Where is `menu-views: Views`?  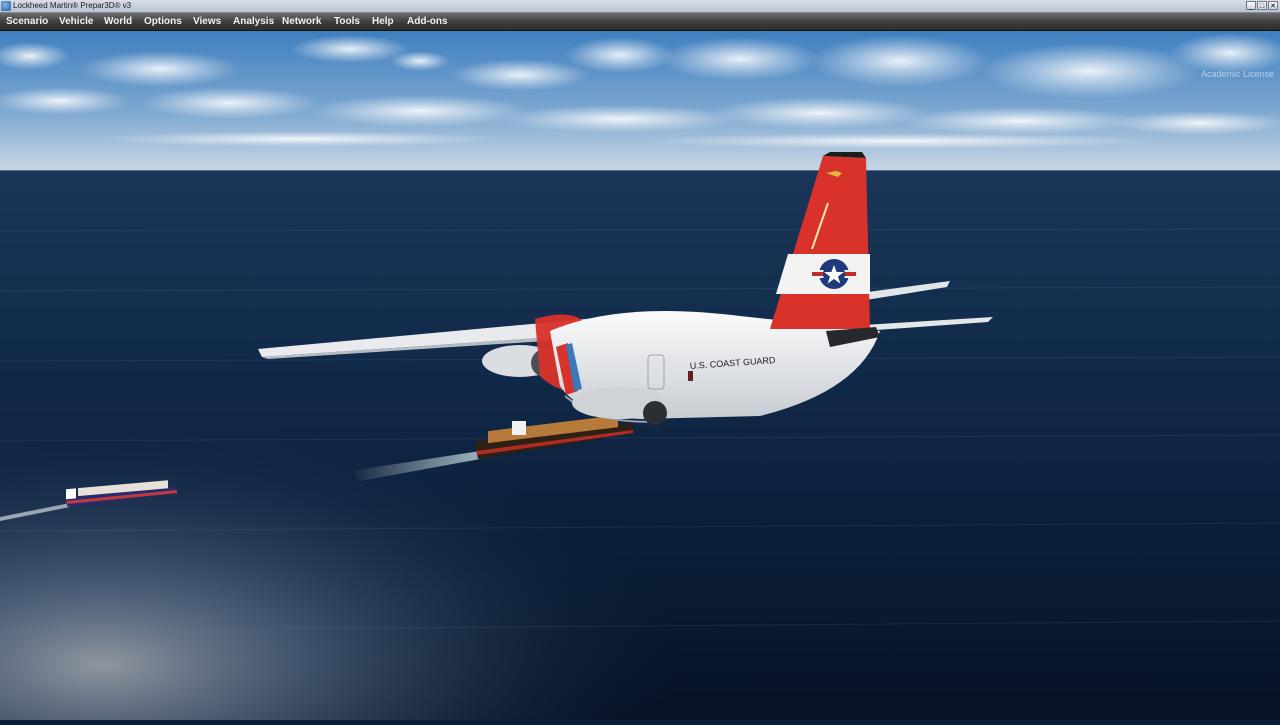 menu-views: Views is located at coordinates (207, 21).